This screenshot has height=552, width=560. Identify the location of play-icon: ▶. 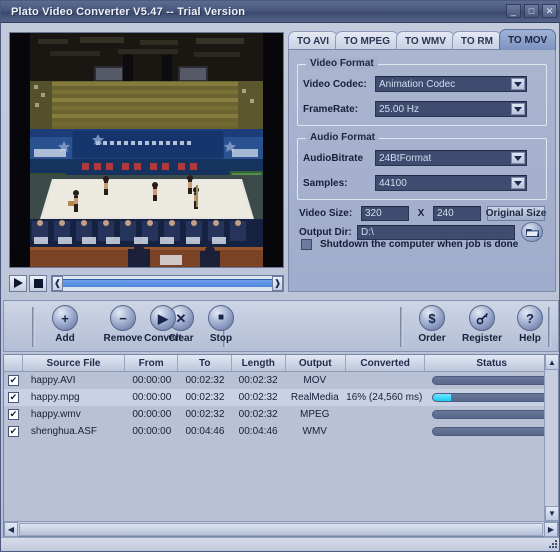
(163, 318).